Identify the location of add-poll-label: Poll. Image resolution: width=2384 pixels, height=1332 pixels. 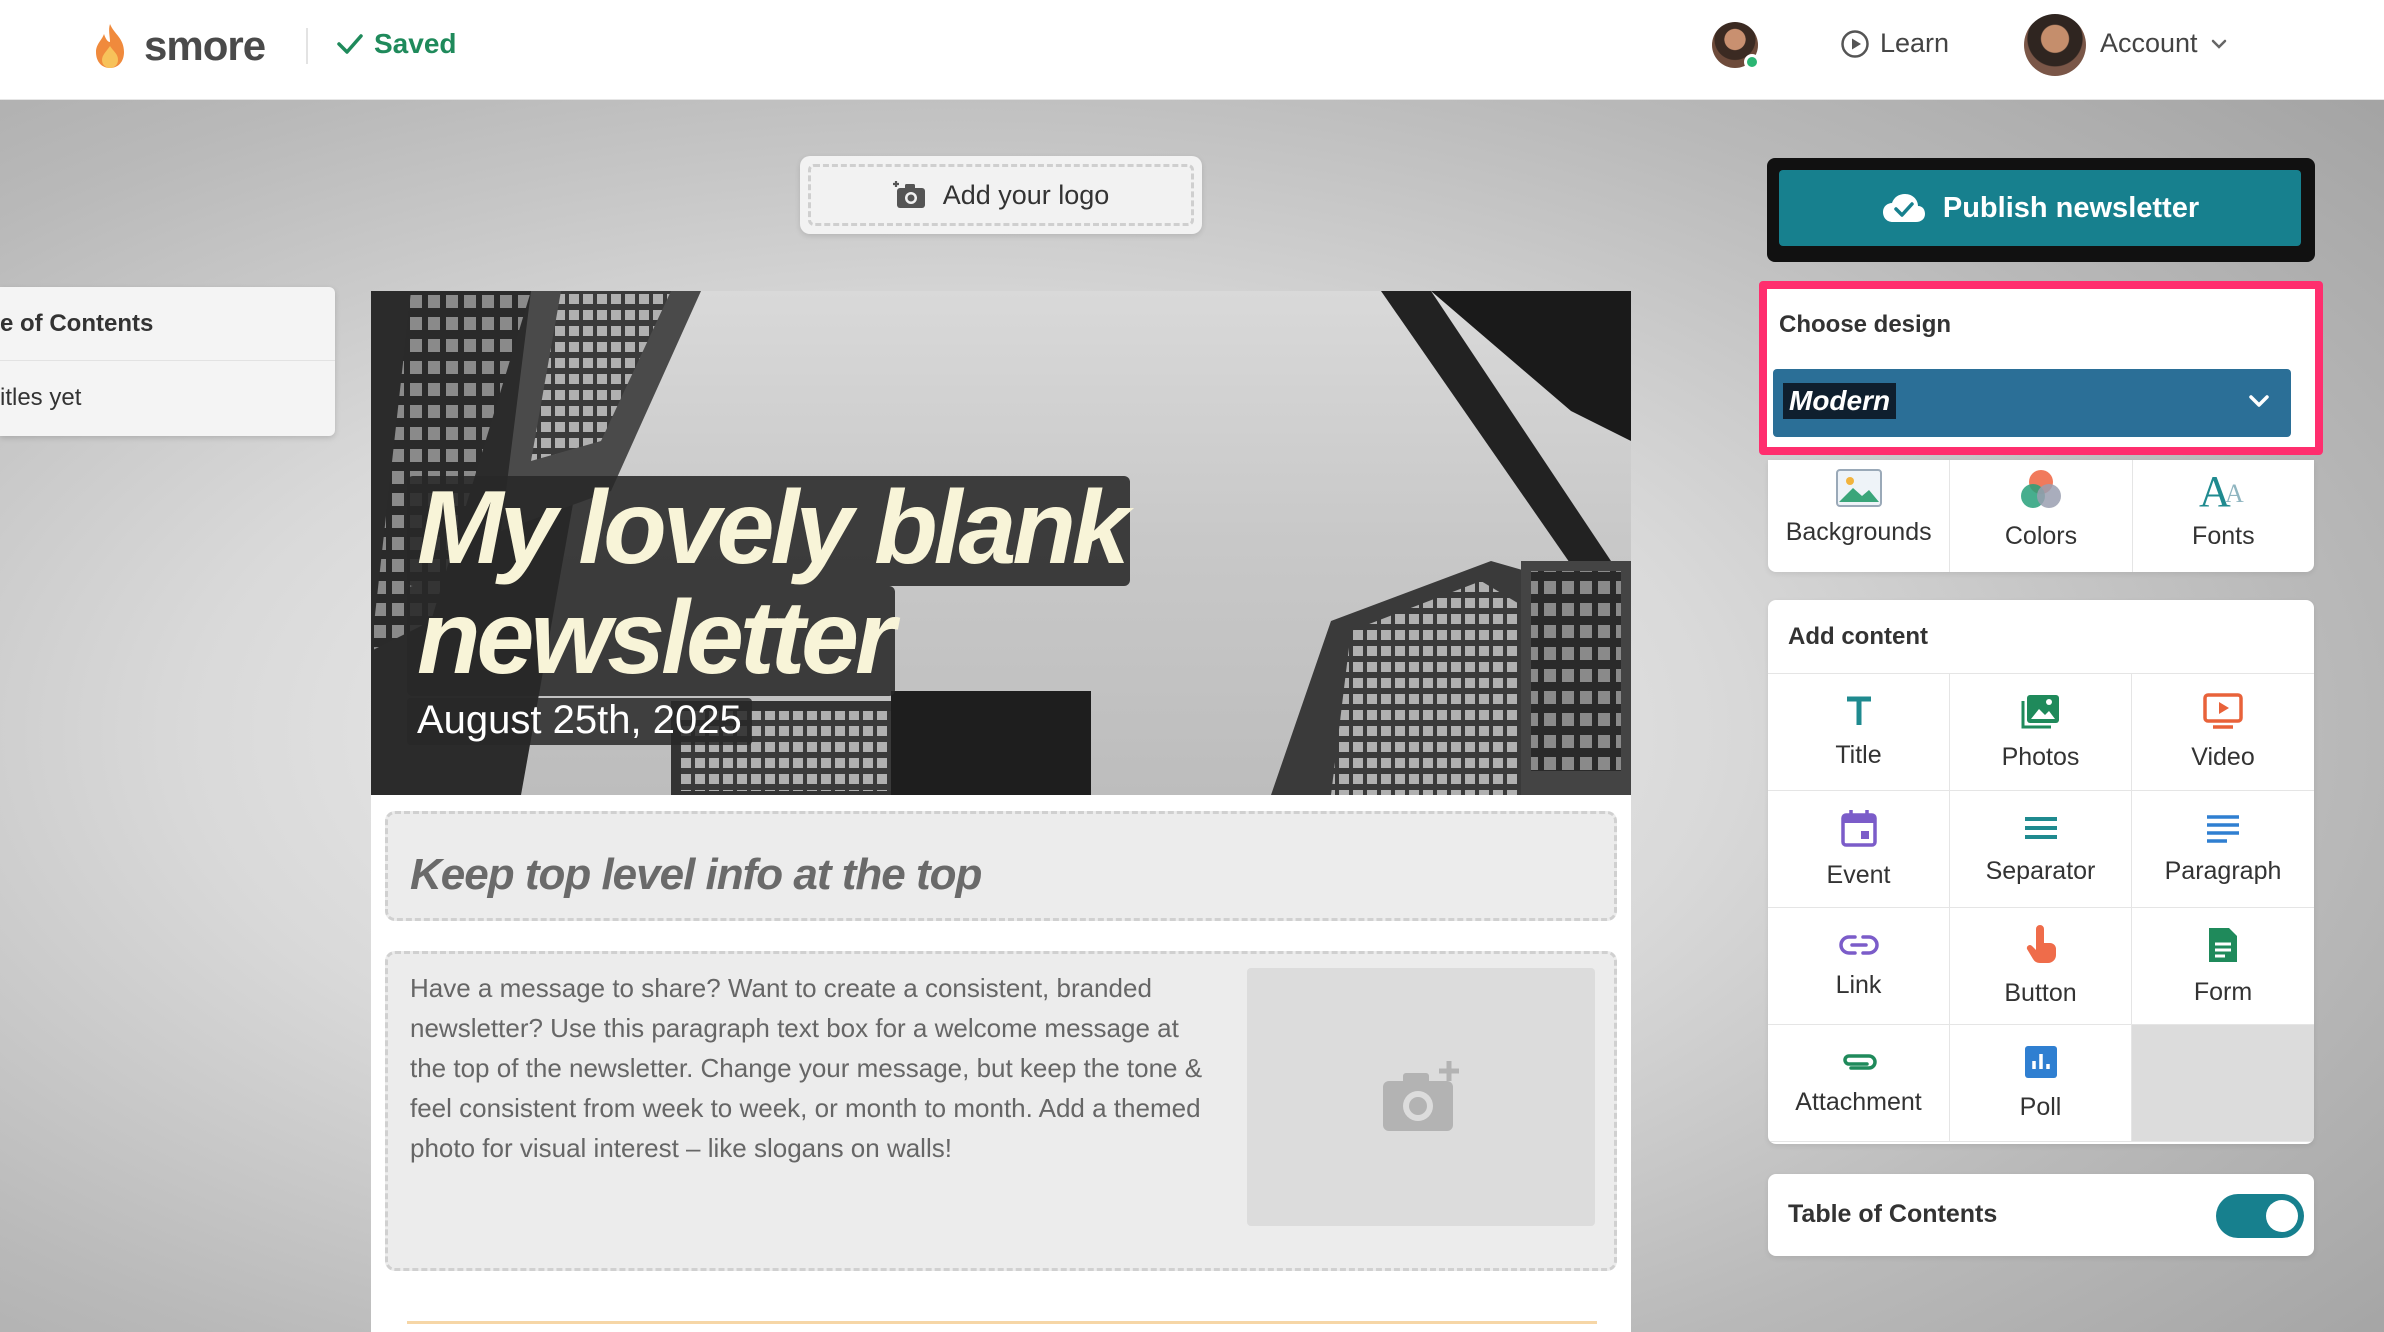
(2040, 1106).